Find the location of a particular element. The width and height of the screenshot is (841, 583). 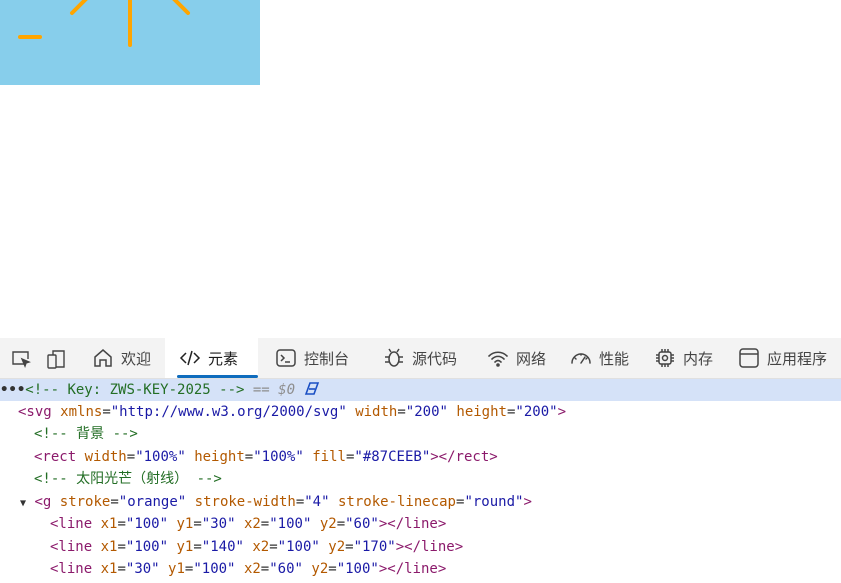

svg-preview is located at coordinates (130, 42).